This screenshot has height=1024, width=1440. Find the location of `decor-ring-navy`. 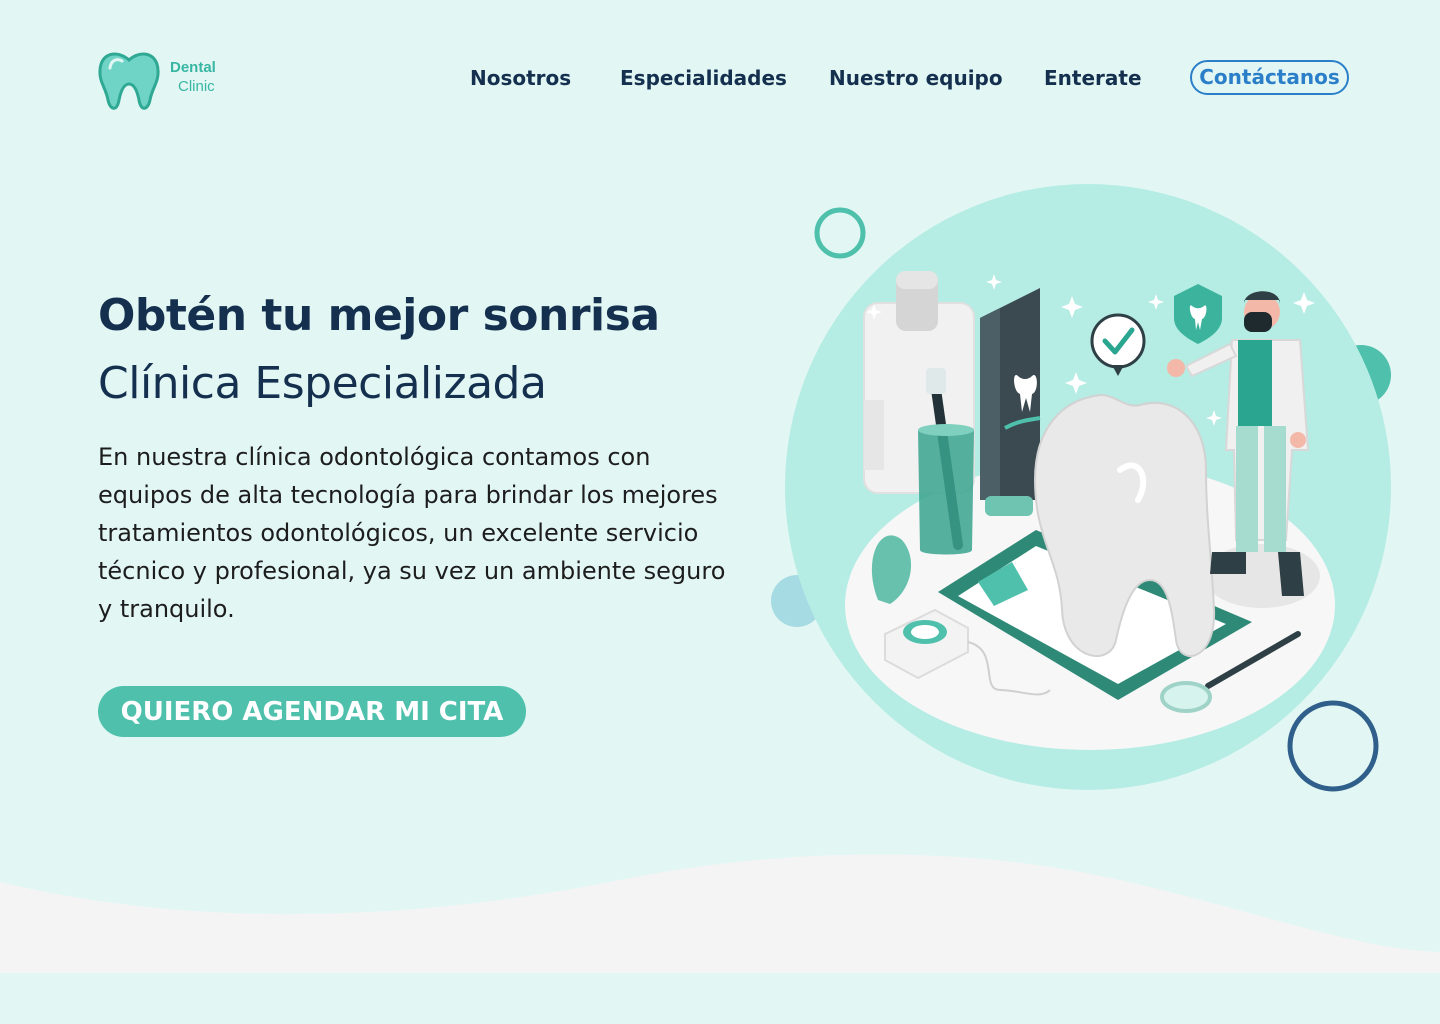

decor-ring-navy is located at coordinates (1333, 746).